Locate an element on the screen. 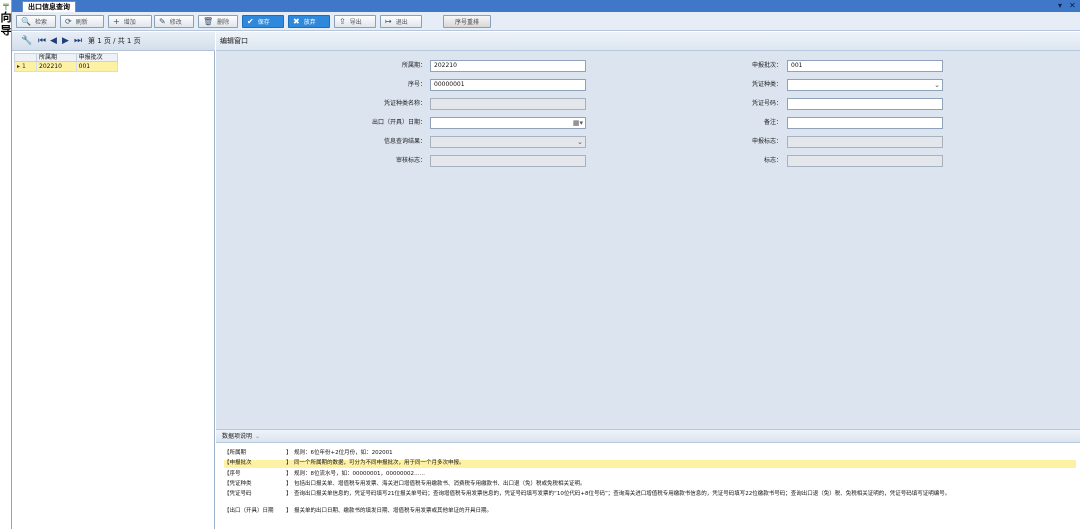 This screenshot has width=1080, height=529. discard-button: ✖ 放弃 is located at coordinates (309, 21).